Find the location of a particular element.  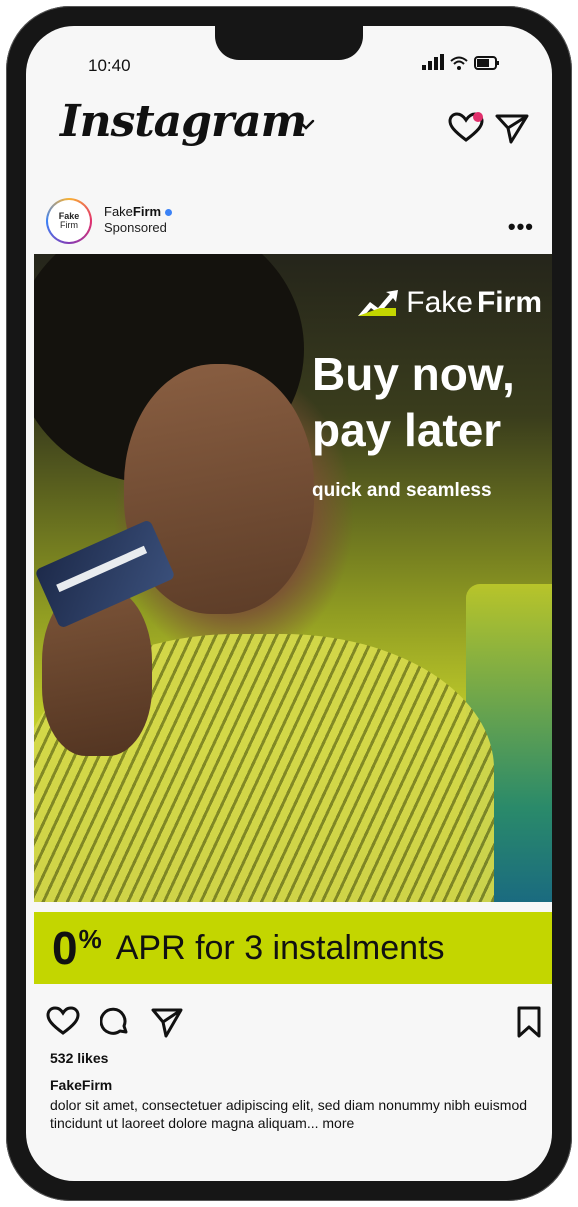

post-actions is located at coordinates (293, 1023).